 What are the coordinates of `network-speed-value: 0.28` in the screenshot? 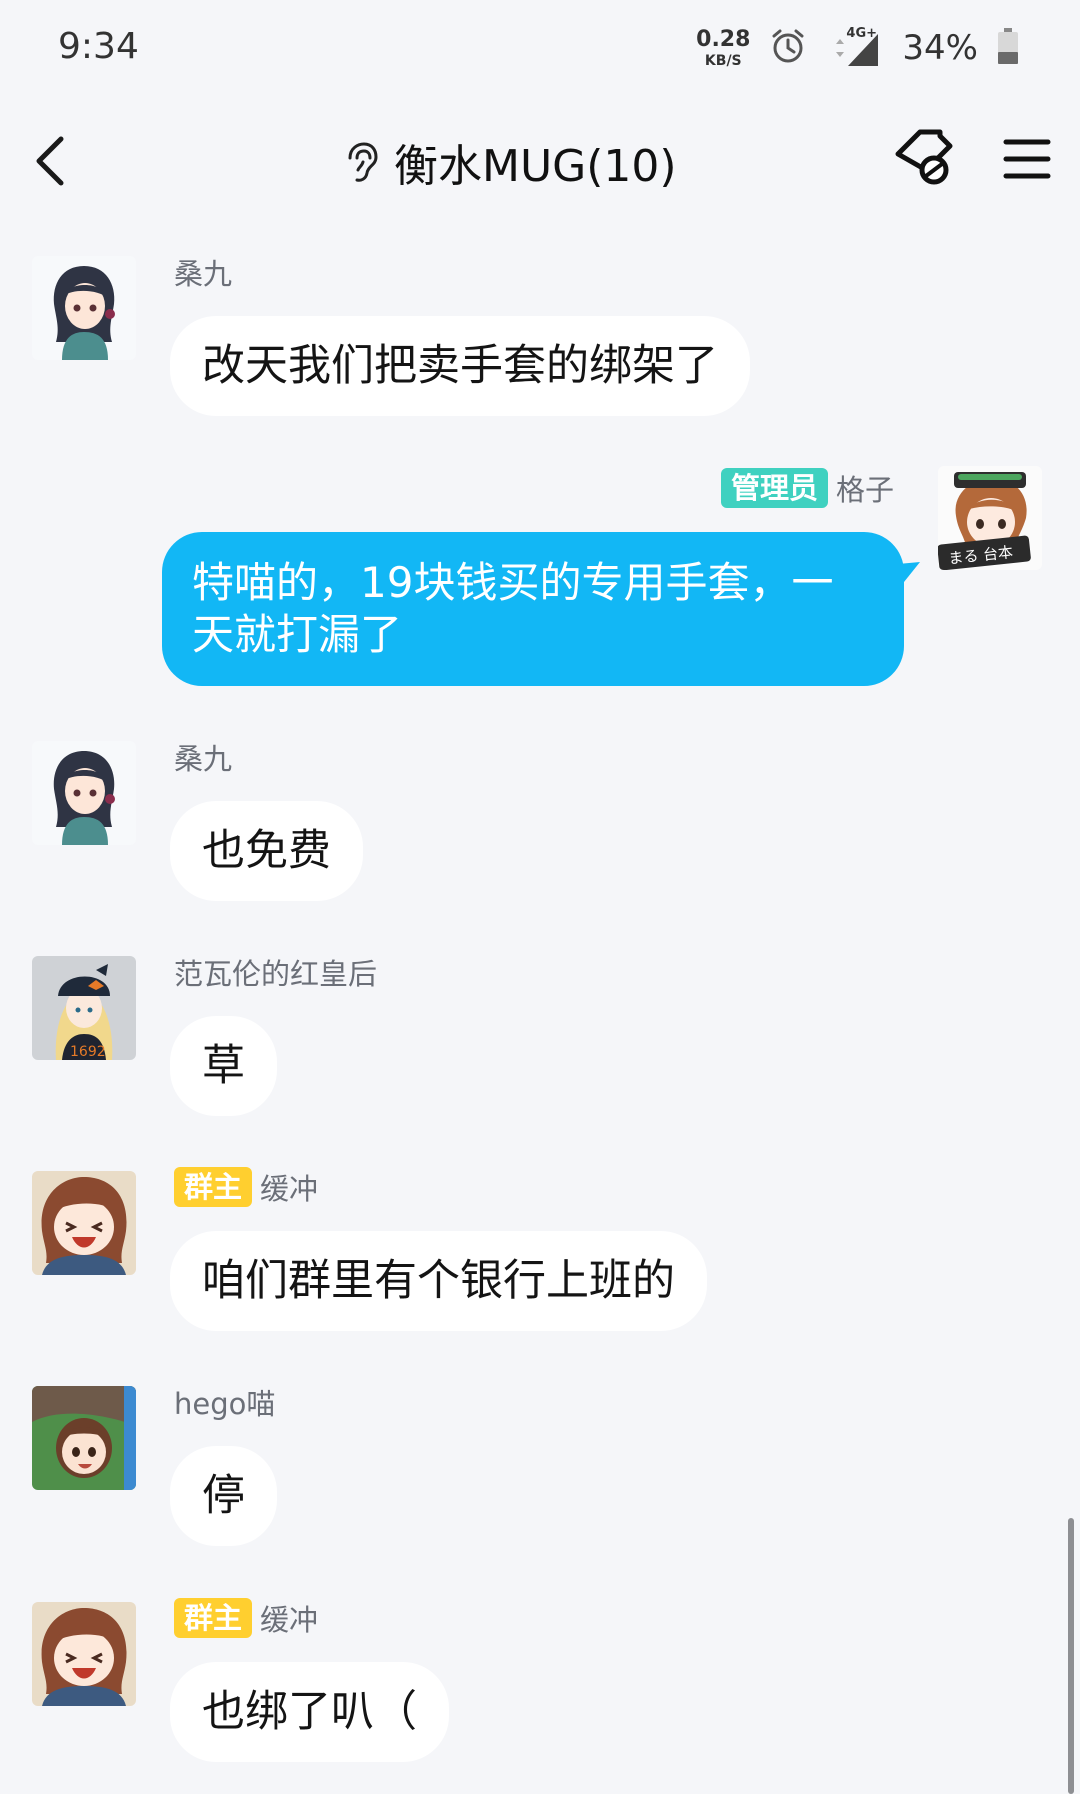 It's located at (723, 39).